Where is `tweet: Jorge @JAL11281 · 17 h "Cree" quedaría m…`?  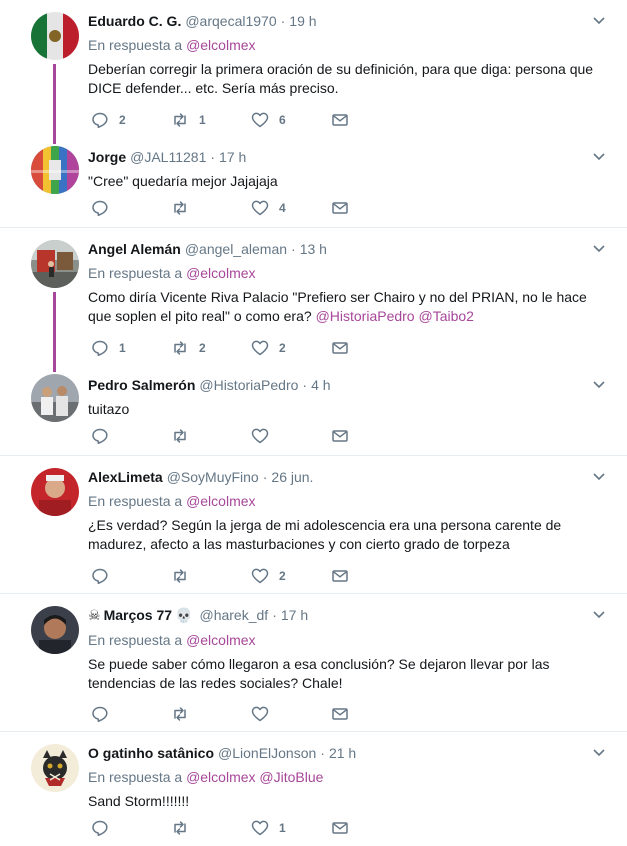
tweet: Jorge @JAL11281 · 17 h "Cree" quedaría m… is located at coordinates (313, 184).